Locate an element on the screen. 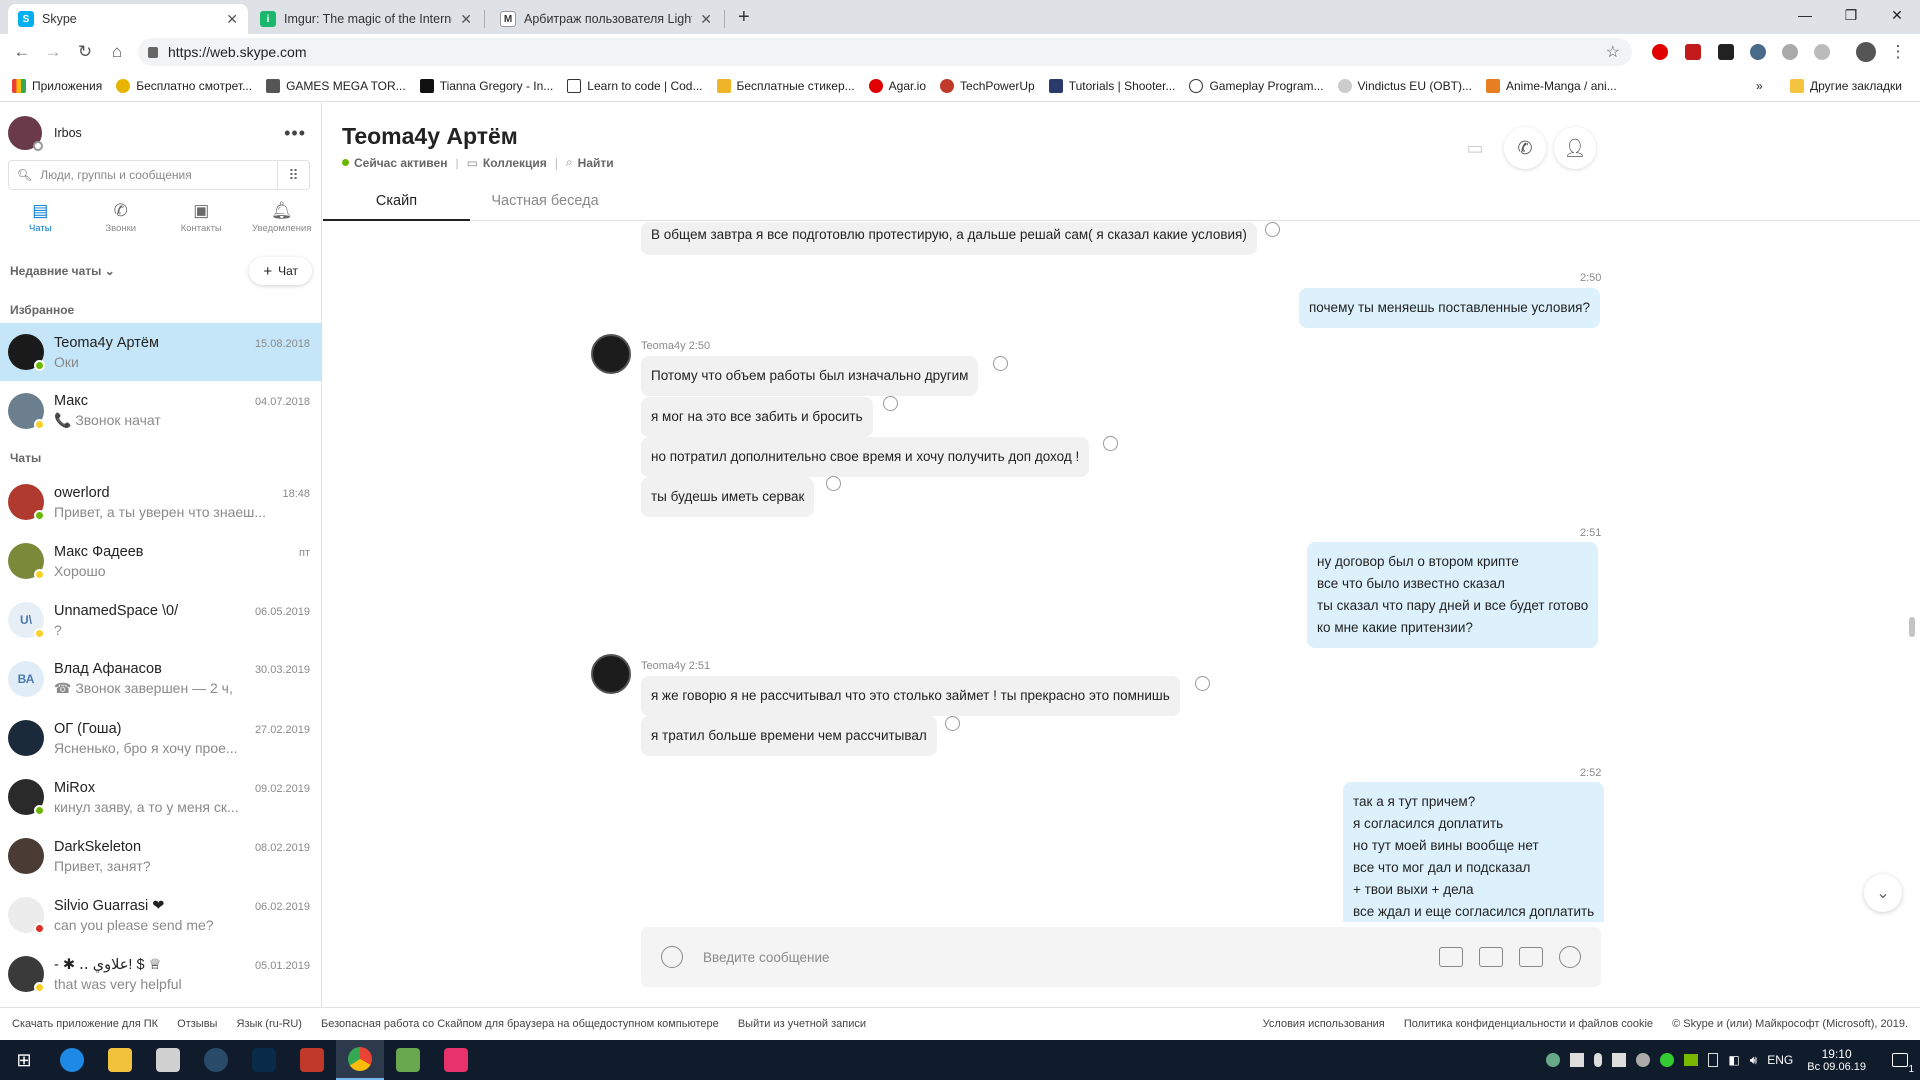 The image size is (1920, 1080). footer-link: Язык (ru-RU) is located at coordinates (269, 1024).